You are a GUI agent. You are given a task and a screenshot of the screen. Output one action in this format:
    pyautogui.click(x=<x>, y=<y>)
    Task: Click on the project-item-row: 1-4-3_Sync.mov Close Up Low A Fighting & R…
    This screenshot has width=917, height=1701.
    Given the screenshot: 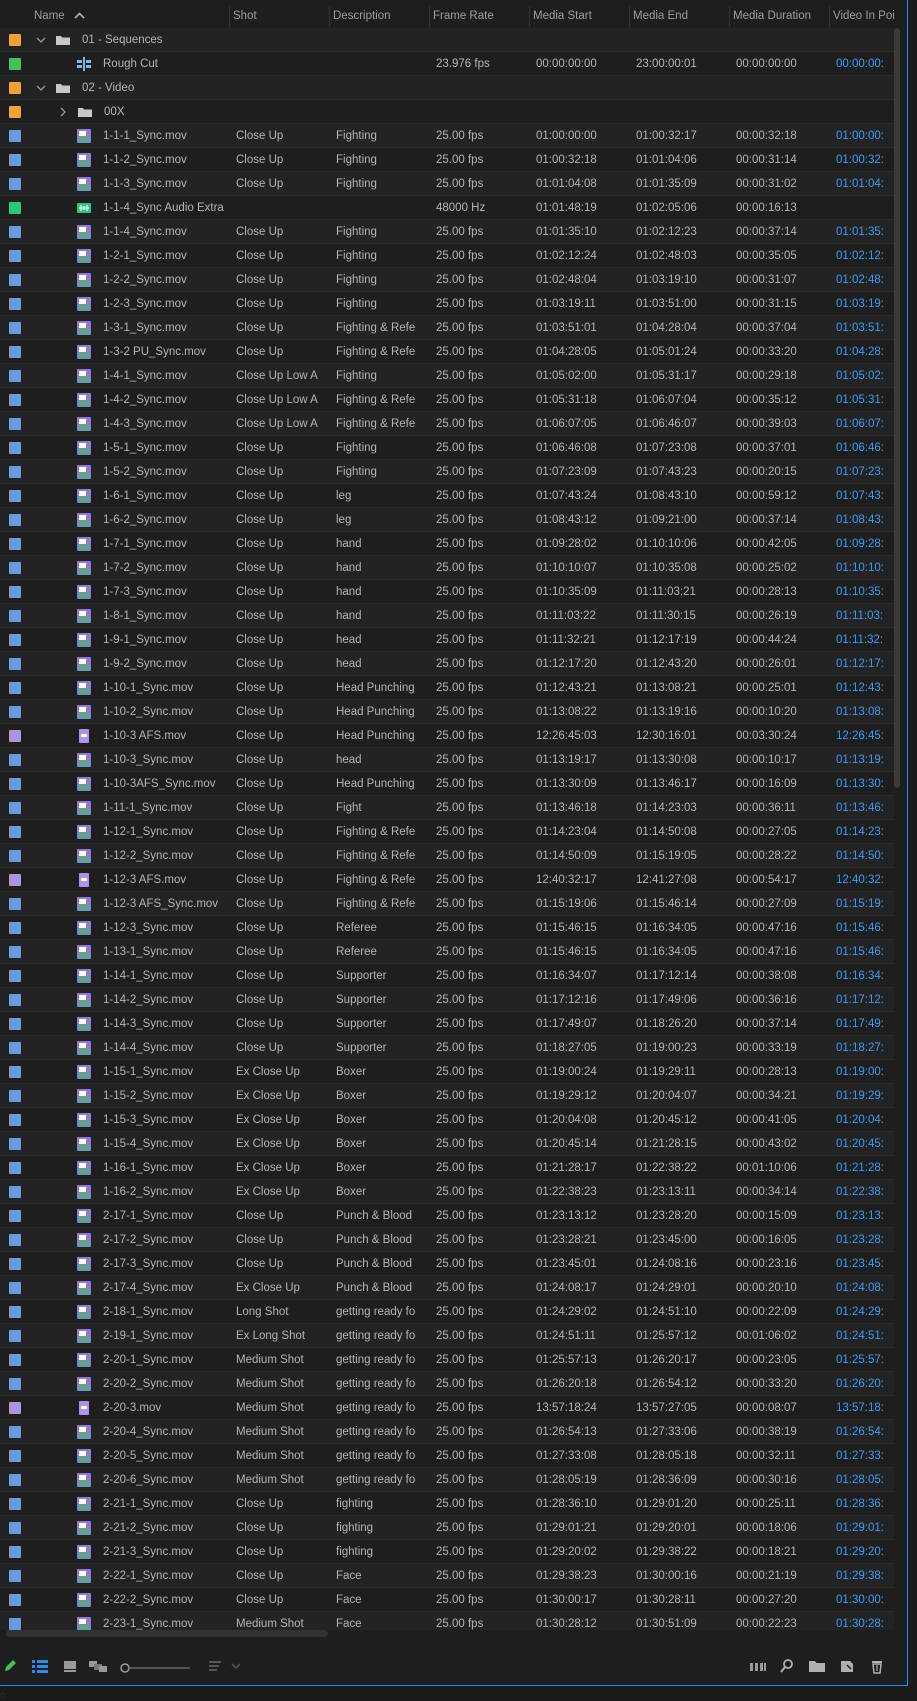 What is the action you would take?
    pyautogui.click(x=447, y=424)
    